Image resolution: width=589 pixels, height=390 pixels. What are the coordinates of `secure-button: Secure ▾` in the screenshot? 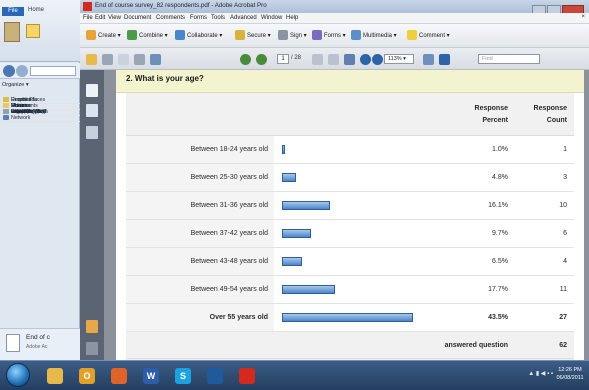 It's located at (253, 36).